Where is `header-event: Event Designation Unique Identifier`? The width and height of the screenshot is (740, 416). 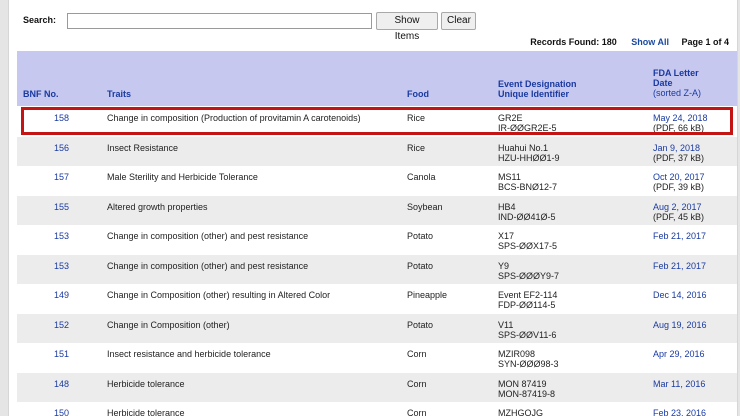
header-event: Event Designation Unique Identifier is located at coordinates (537, 89).